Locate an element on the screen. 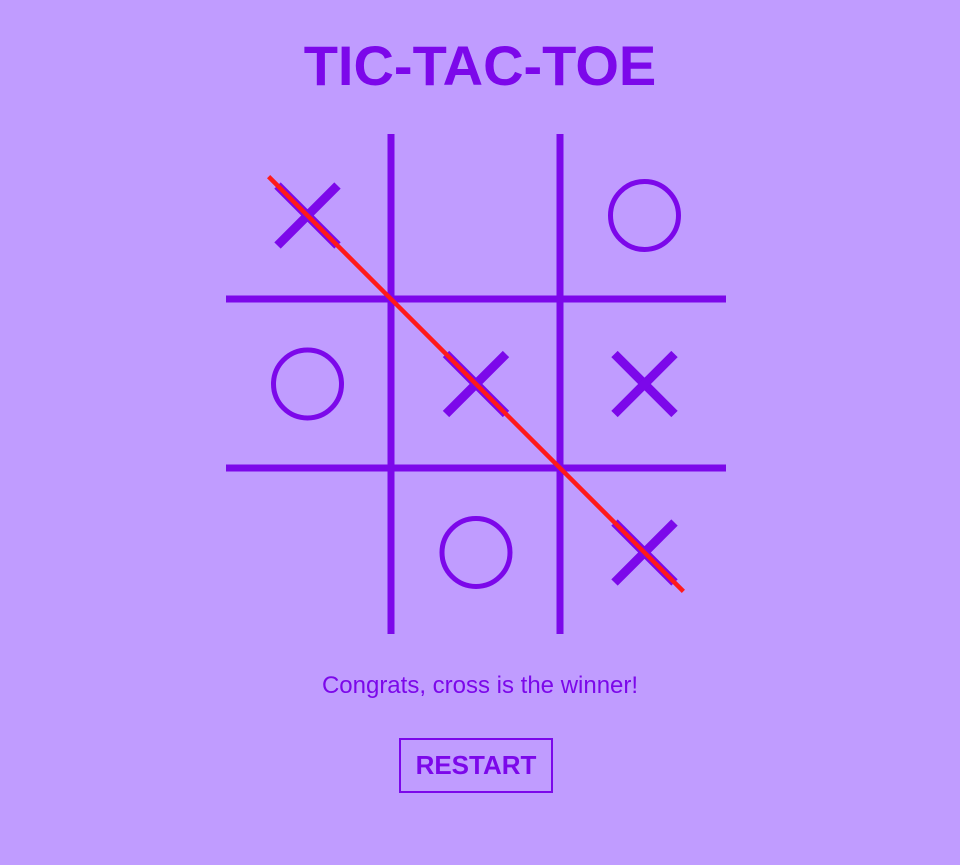 The image size is (960, 865). game-title: TIC-TAC-TOE is located at coordinates (480, 65).